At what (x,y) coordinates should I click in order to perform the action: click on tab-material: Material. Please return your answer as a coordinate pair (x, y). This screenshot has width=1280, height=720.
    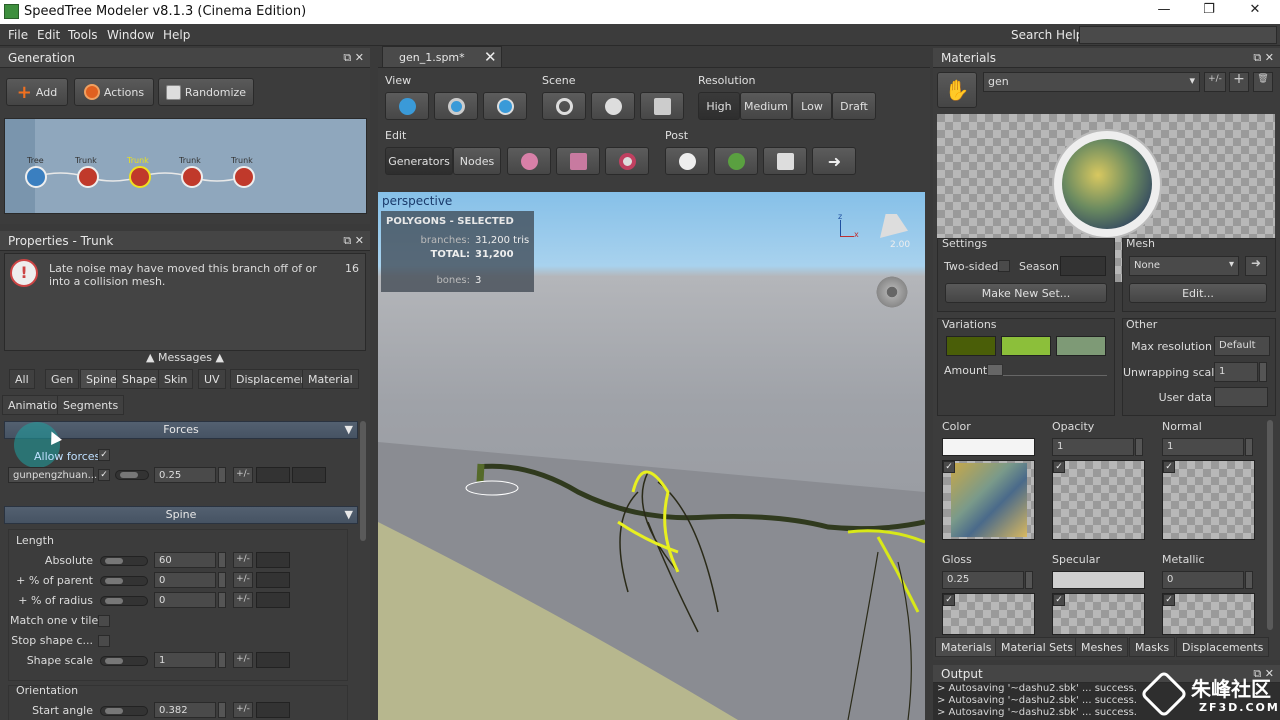
    Looking at the image, I should click on (330, 379).